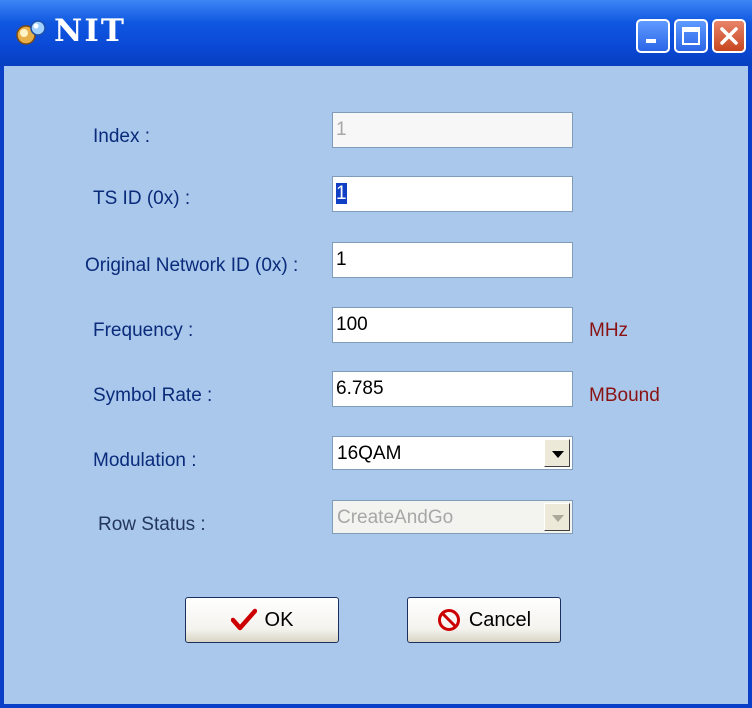  I want to click on symbol-rate-label: Symbol Rate :, so click(153, 395).